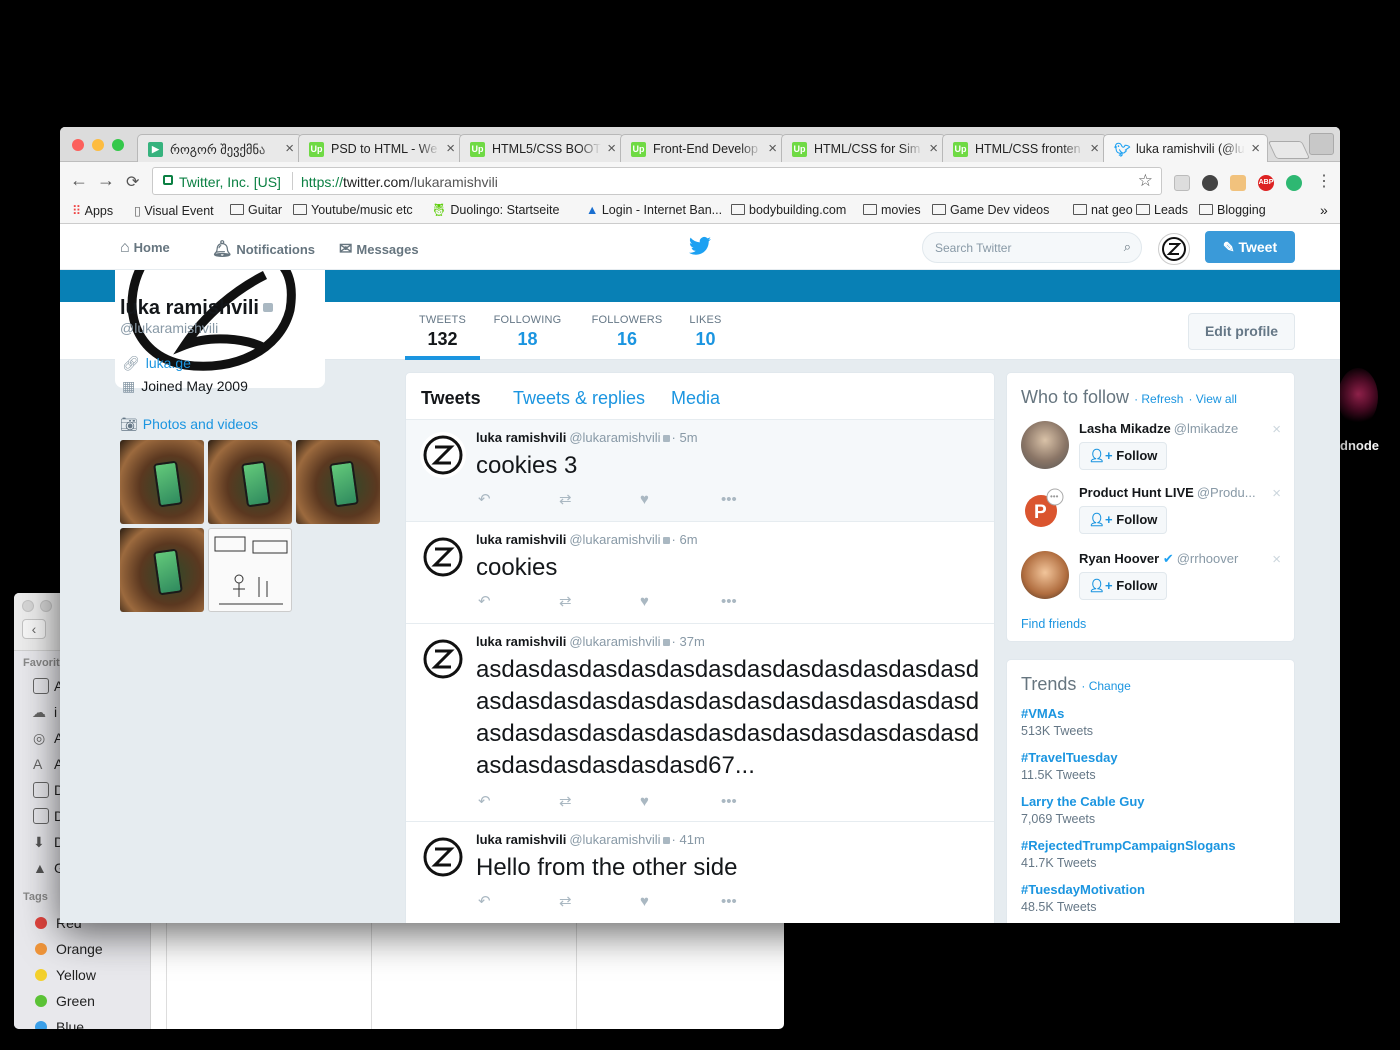  What do you see at coordinates (1032, 247) in the screenshot?
I see `search-input: Search Twitter ⌕` at bounding box center [1032, 247].